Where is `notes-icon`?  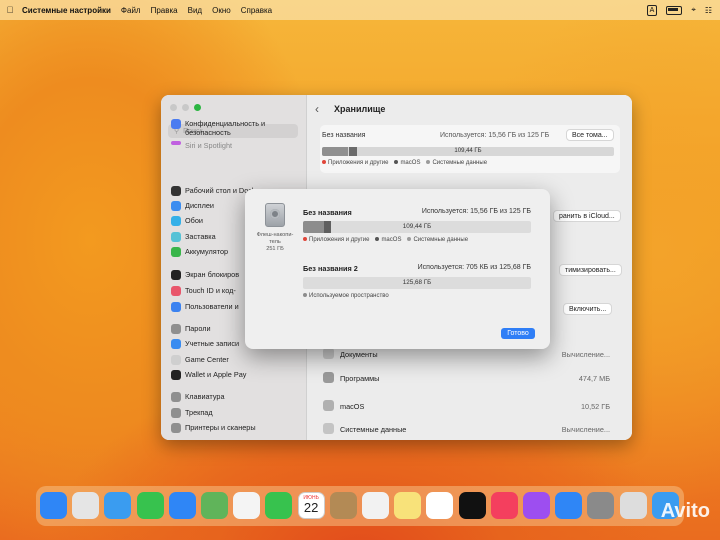 notes-icon is located at coordinates (408, 505).